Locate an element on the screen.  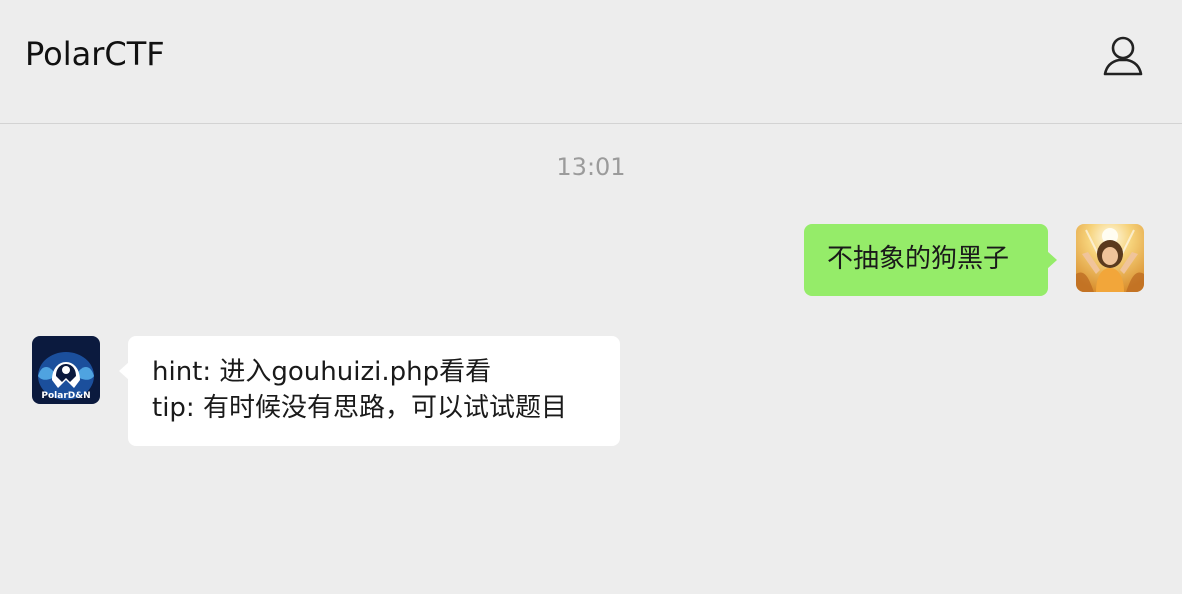
message-text-line-1: hint: 进入gouhuizi.php看看 is located at coordinates (322, 372).